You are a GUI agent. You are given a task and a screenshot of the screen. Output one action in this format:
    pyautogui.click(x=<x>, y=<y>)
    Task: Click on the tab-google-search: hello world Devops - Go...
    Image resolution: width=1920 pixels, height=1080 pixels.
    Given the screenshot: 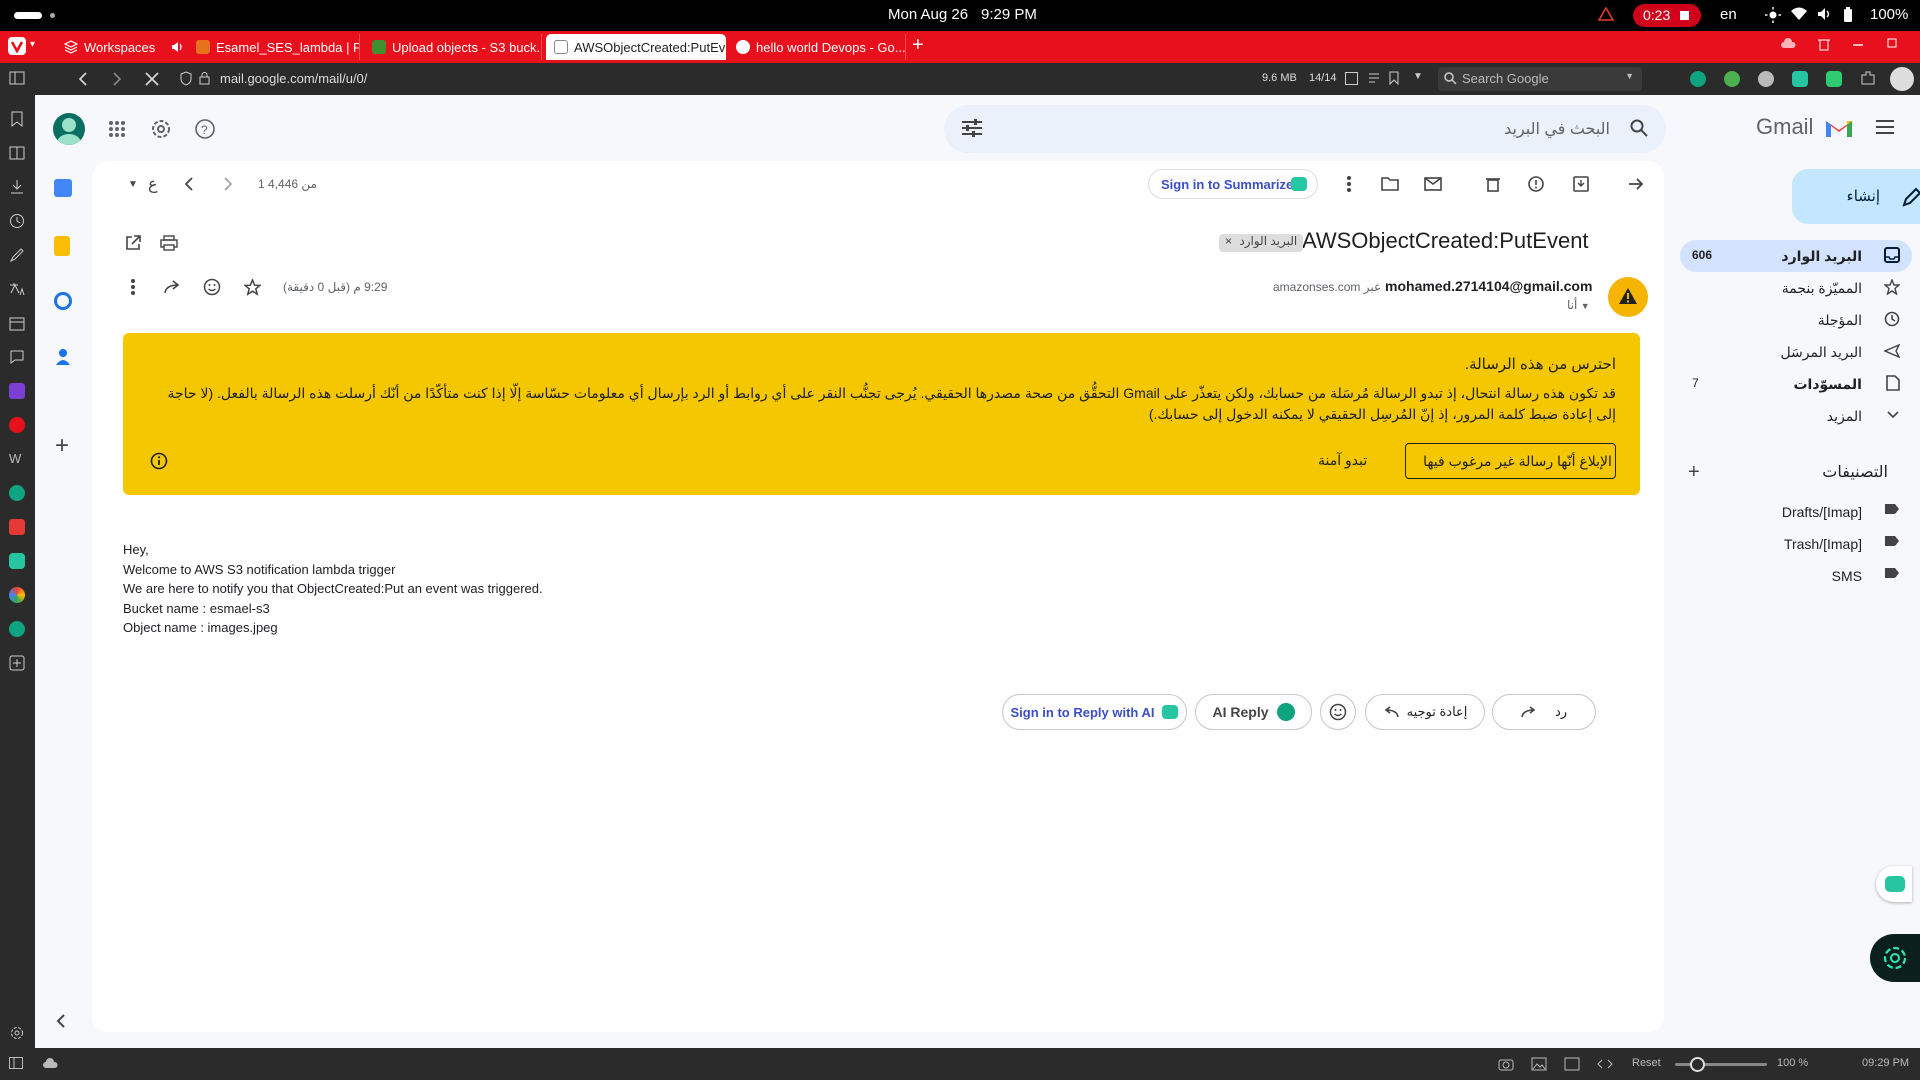 What is the action you would take?
    pyautogui.click(x=817, y=47)
    